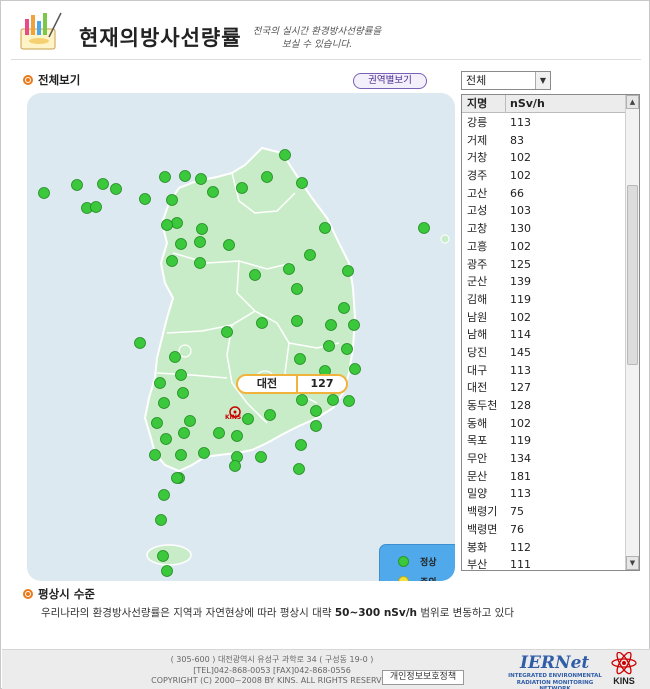 Image resolution: width=650 pixels, height=689 pixels. I want to click on table-row: 경주 102, so click(544, 176).